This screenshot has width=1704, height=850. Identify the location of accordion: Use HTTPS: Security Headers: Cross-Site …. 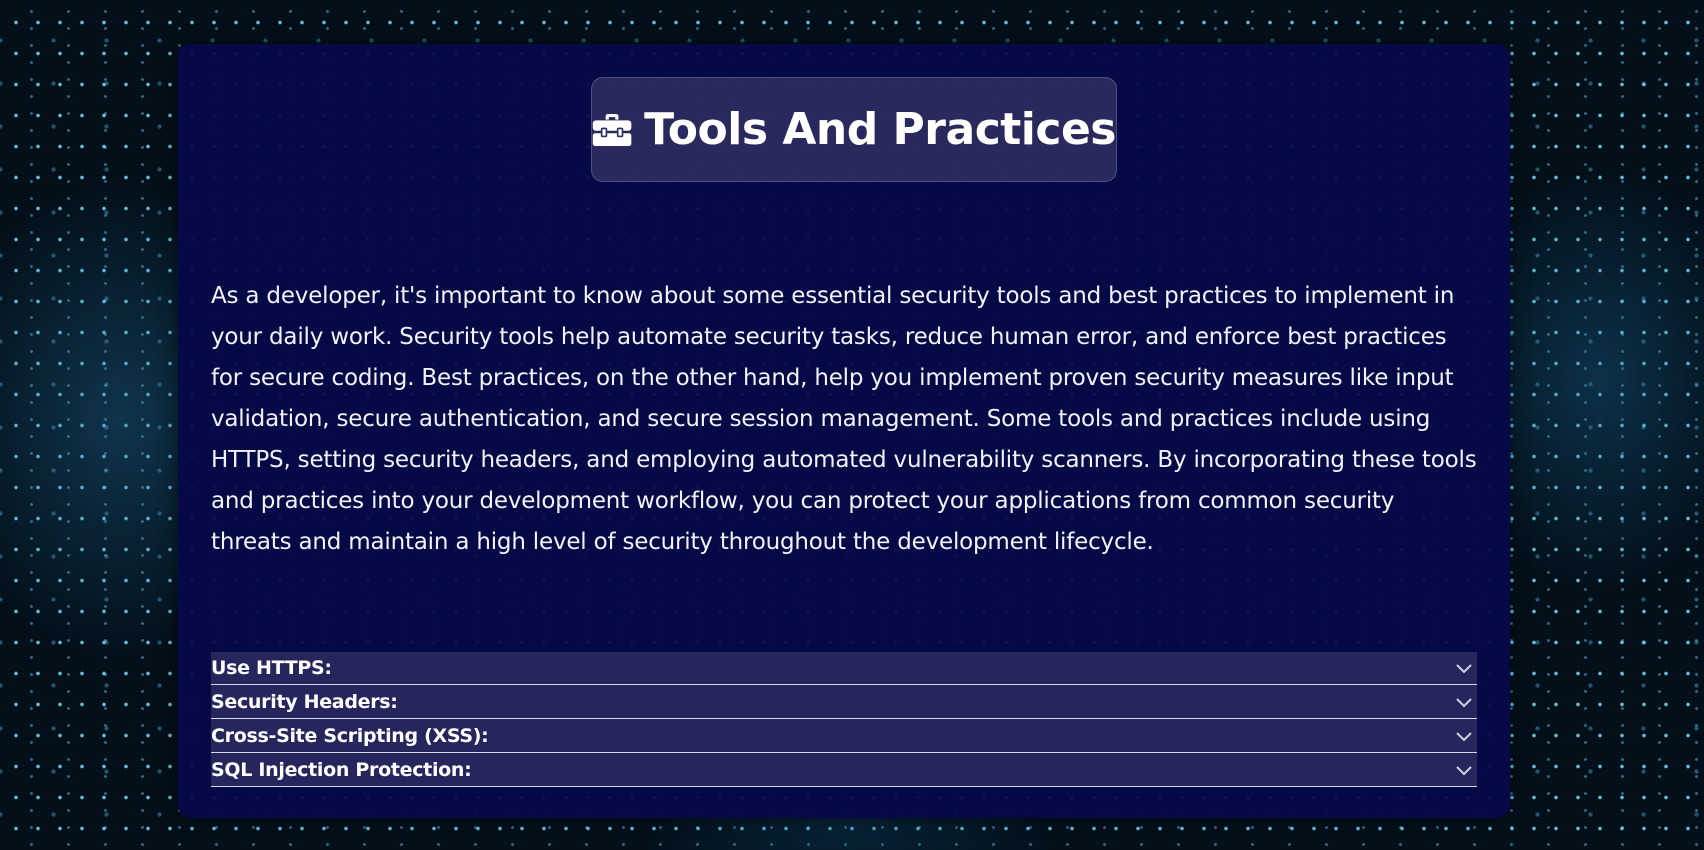
(844, 719).